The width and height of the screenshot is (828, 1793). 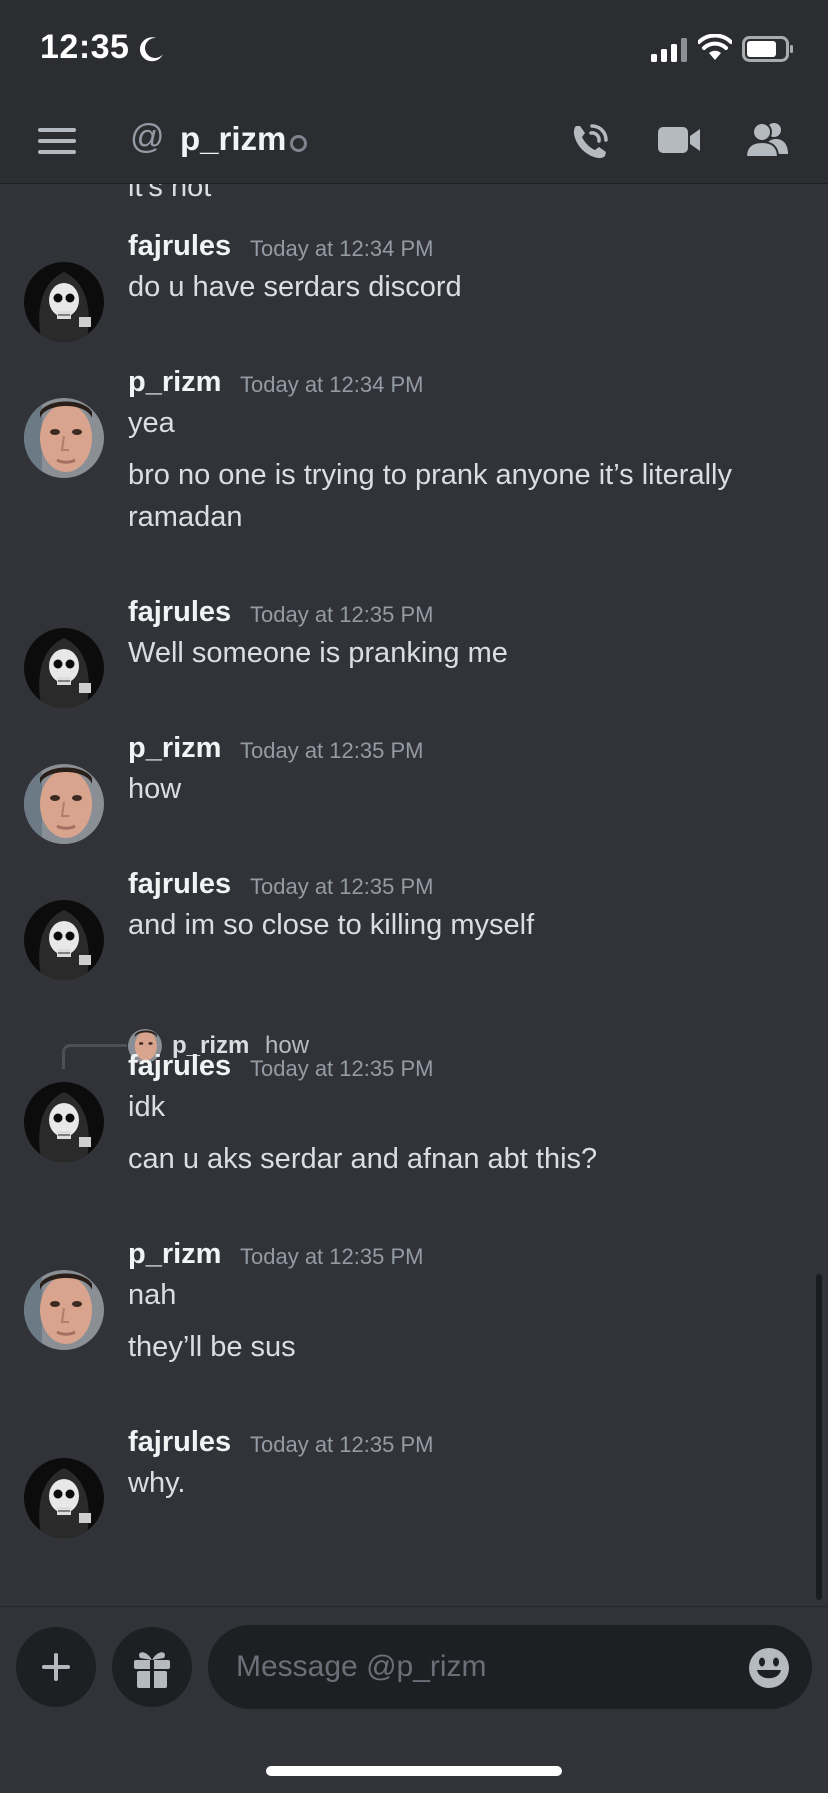 I want to click on message-composer, so click(x=414, y=1699).